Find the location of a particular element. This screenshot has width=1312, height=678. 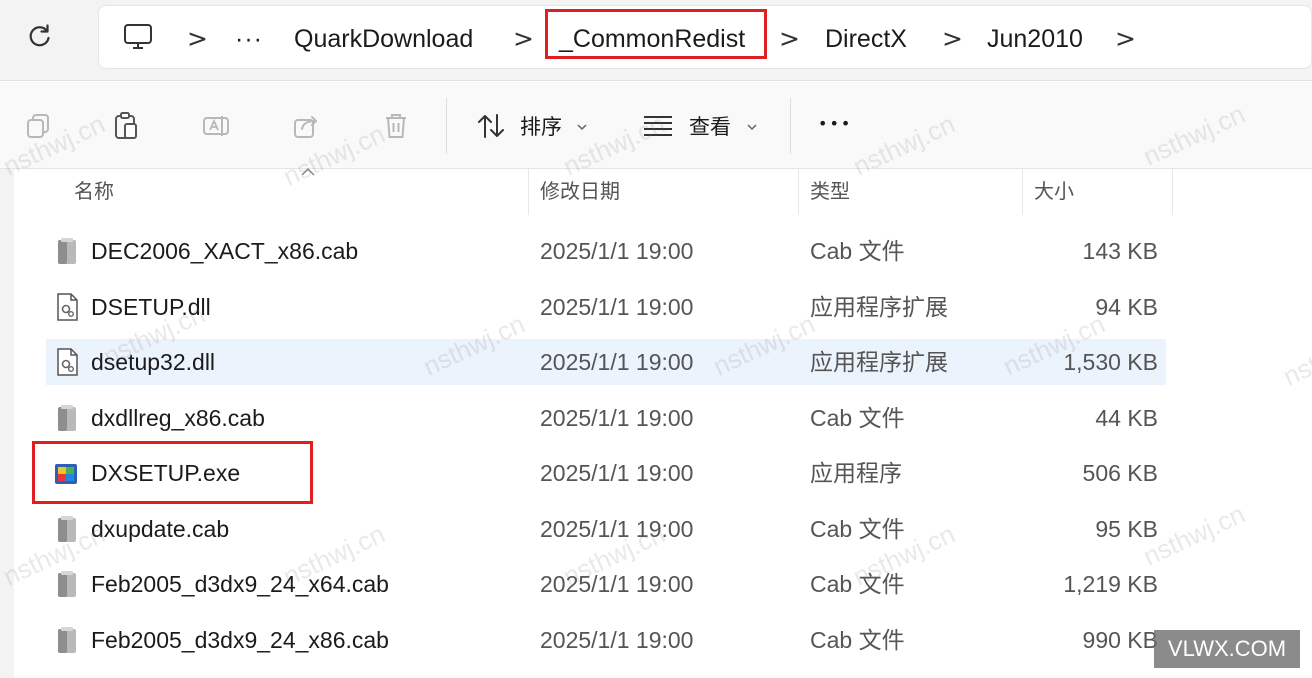

corner-watermark-badge: VLWX.COM is located at coordinates (1227, 649).